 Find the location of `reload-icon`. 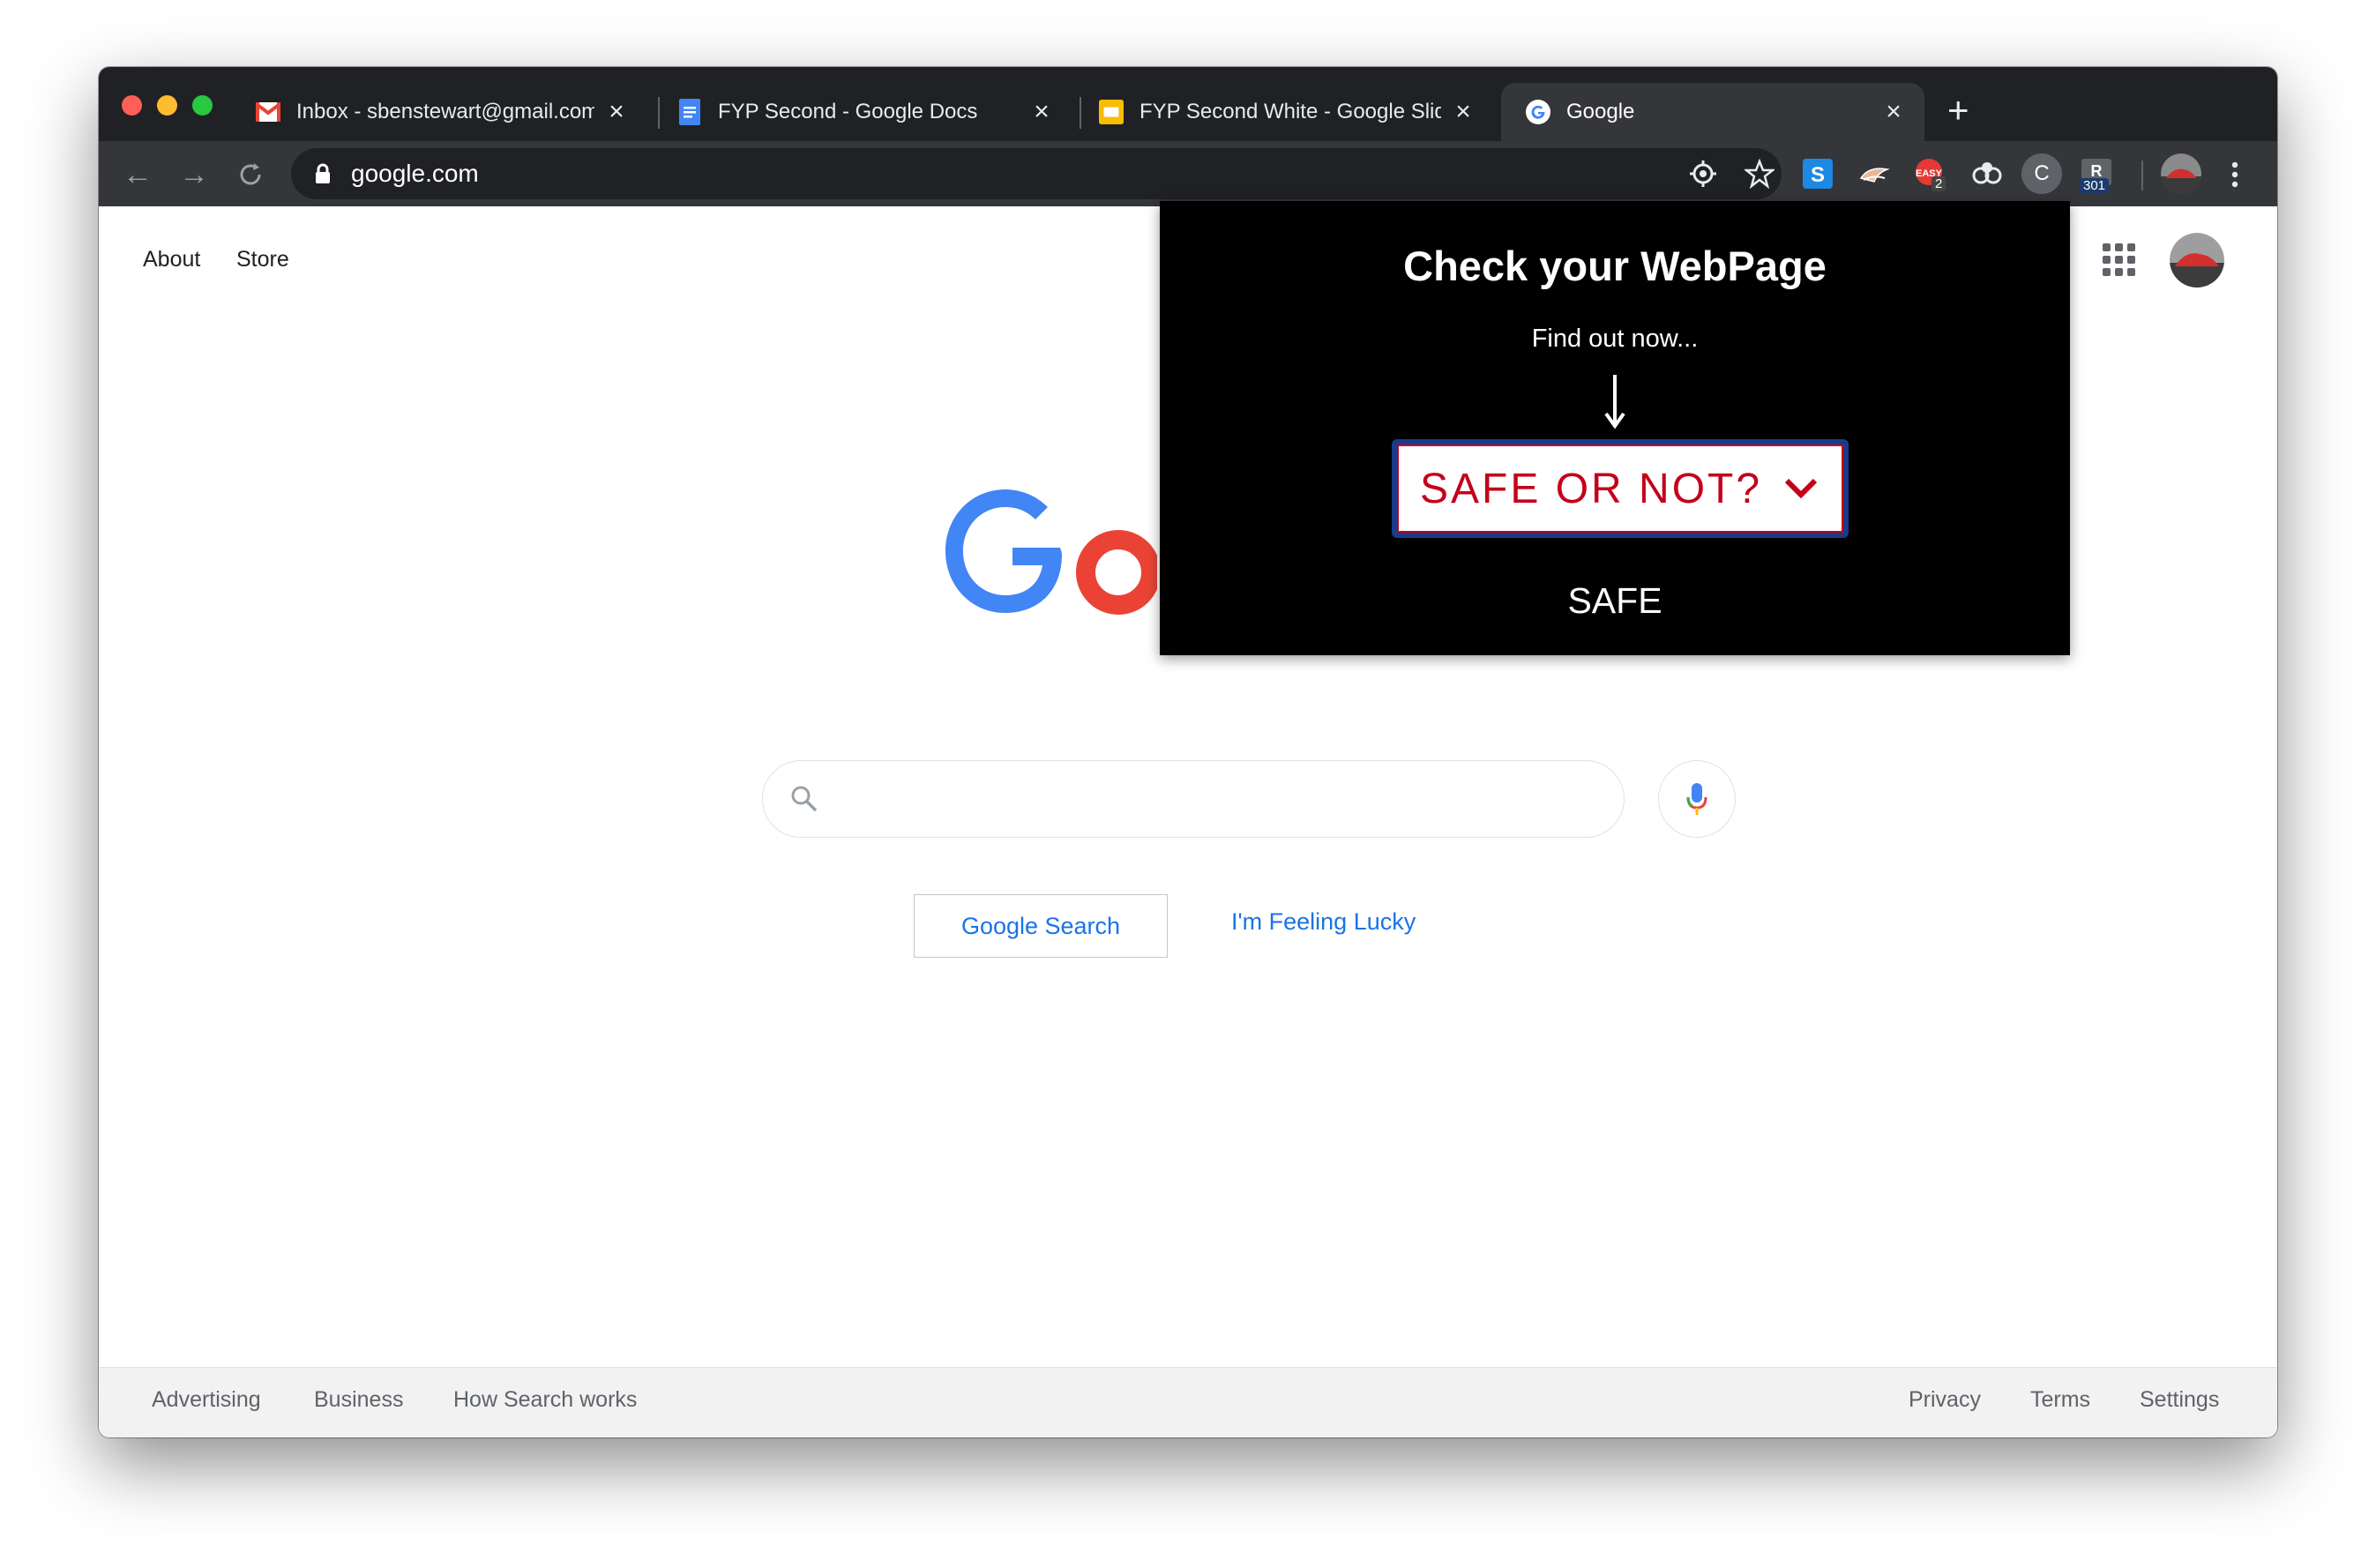

reload-icon is located at coordinates (251, 174).